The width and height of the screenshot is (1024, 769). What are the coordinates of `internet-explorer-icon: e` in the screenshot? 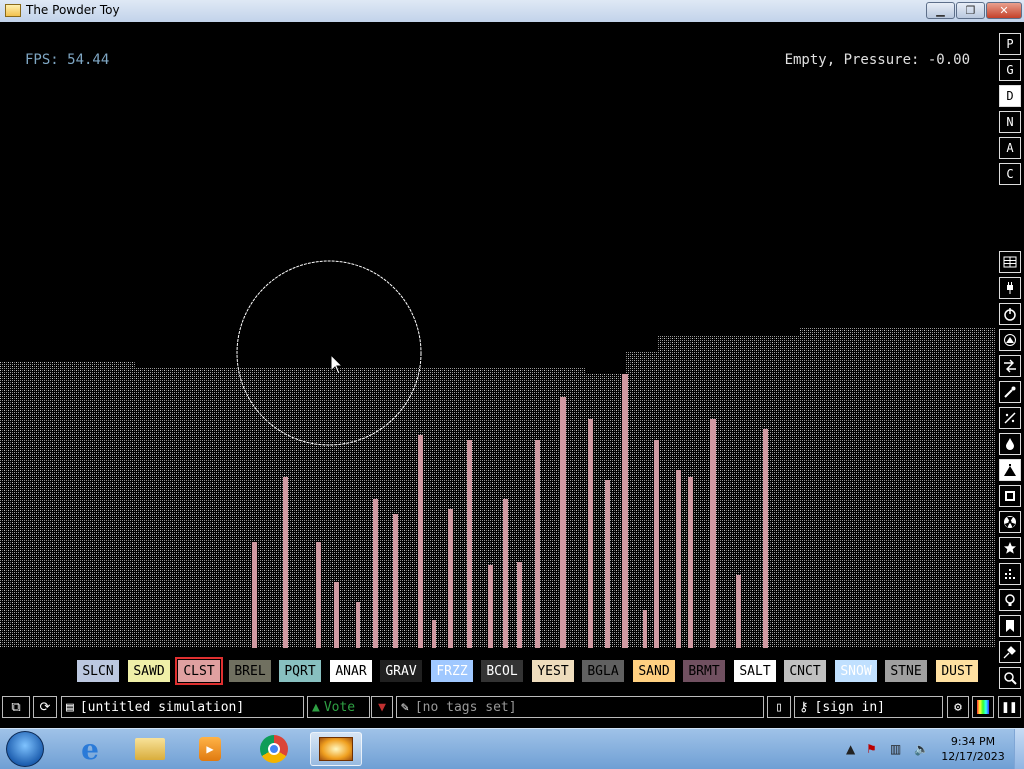 It's located at (90, 749).